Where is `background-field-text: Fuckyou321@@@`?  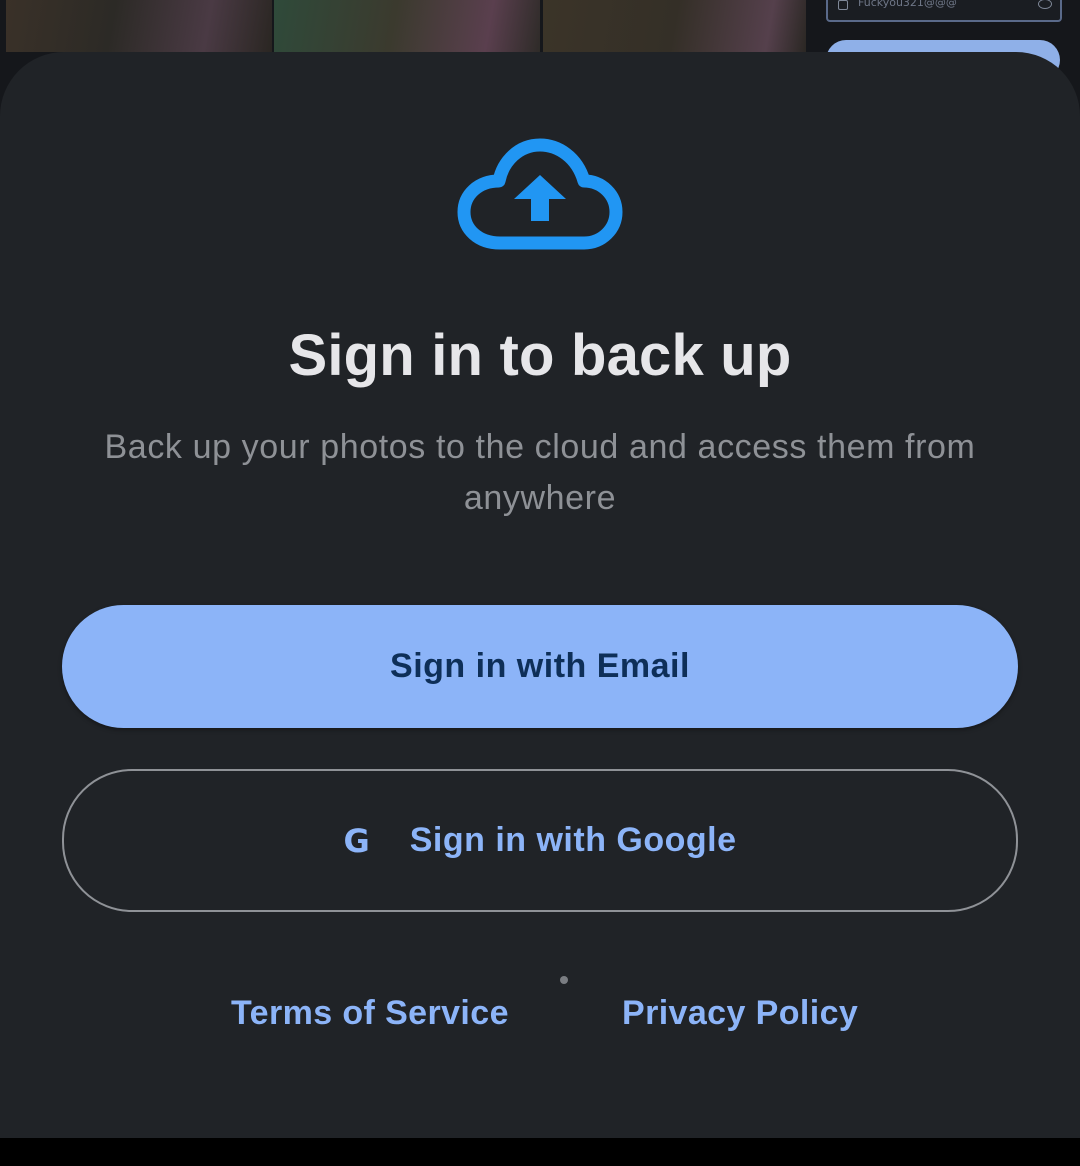 background-field-text: Fuckyou321@@@ is located at coordinates (907, 4).